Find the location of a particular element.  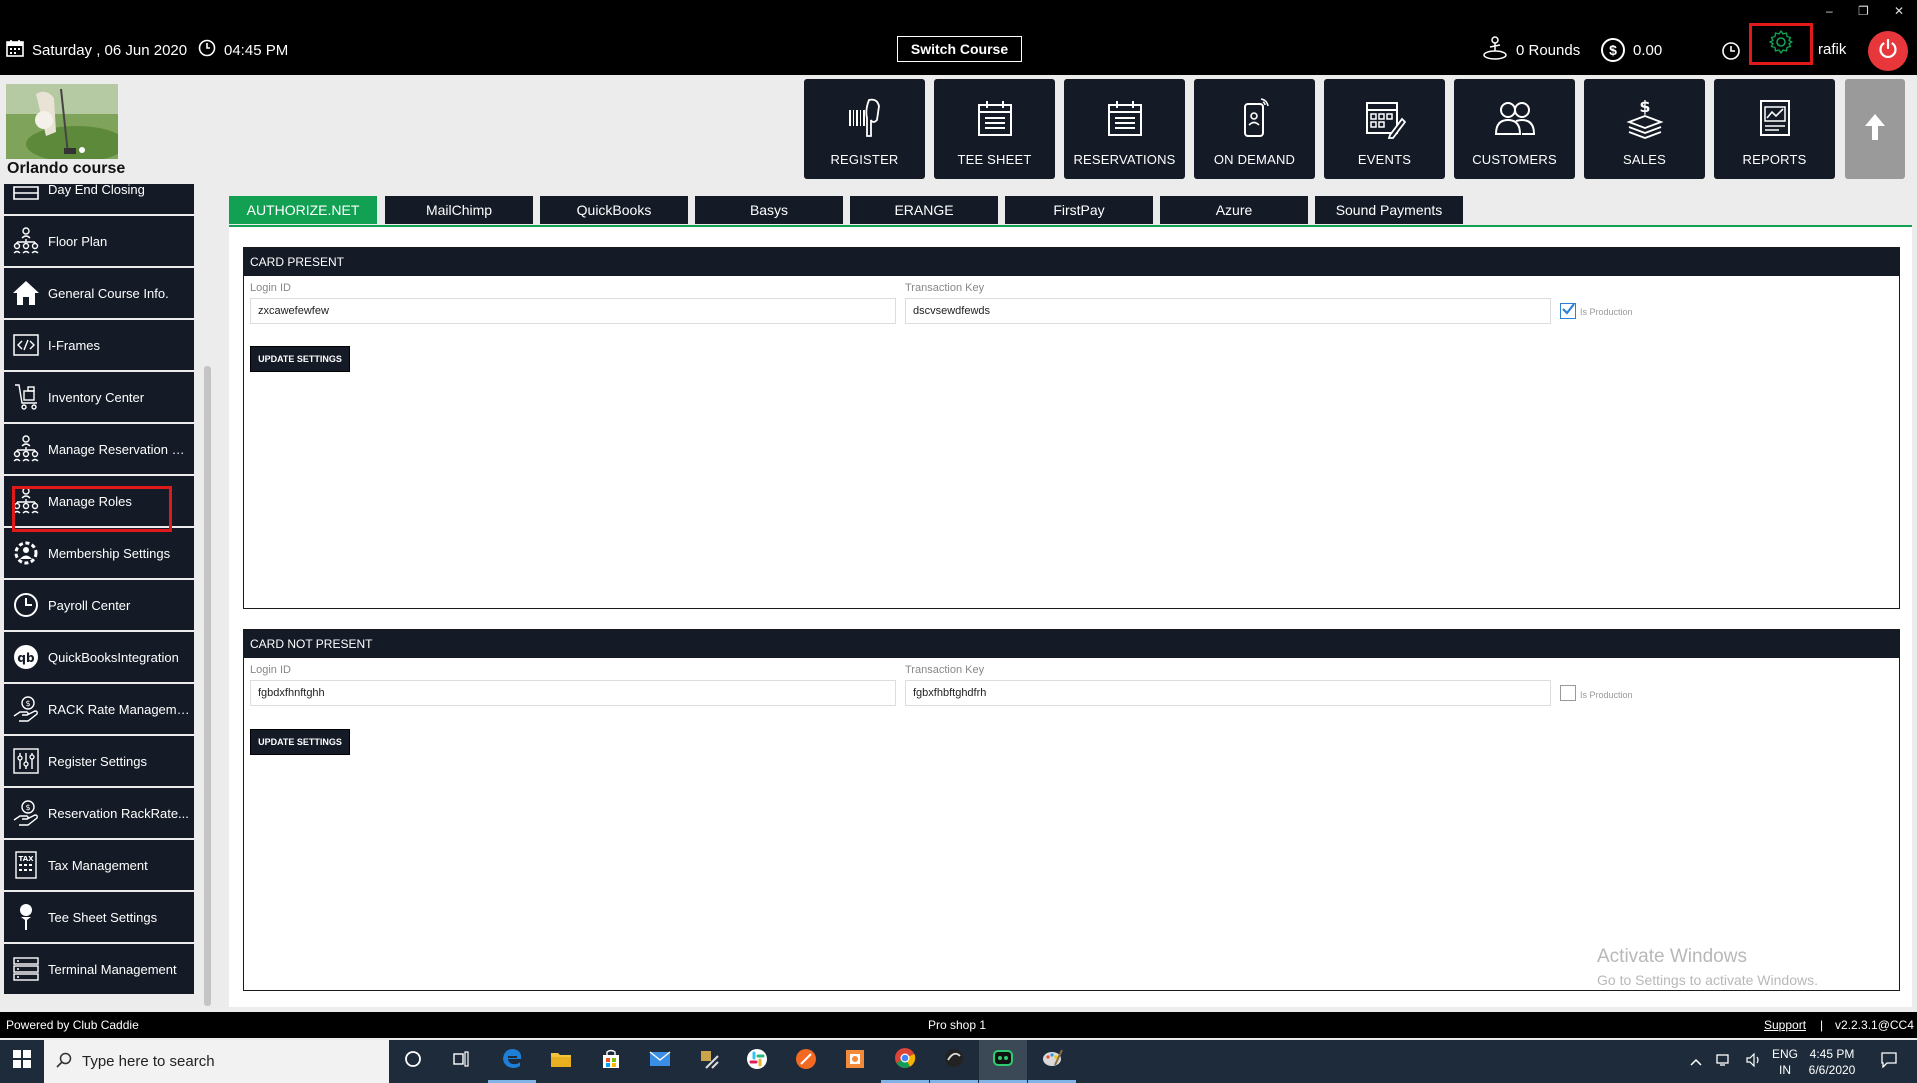

task-view-icon is located at coordinates (461, 1061).